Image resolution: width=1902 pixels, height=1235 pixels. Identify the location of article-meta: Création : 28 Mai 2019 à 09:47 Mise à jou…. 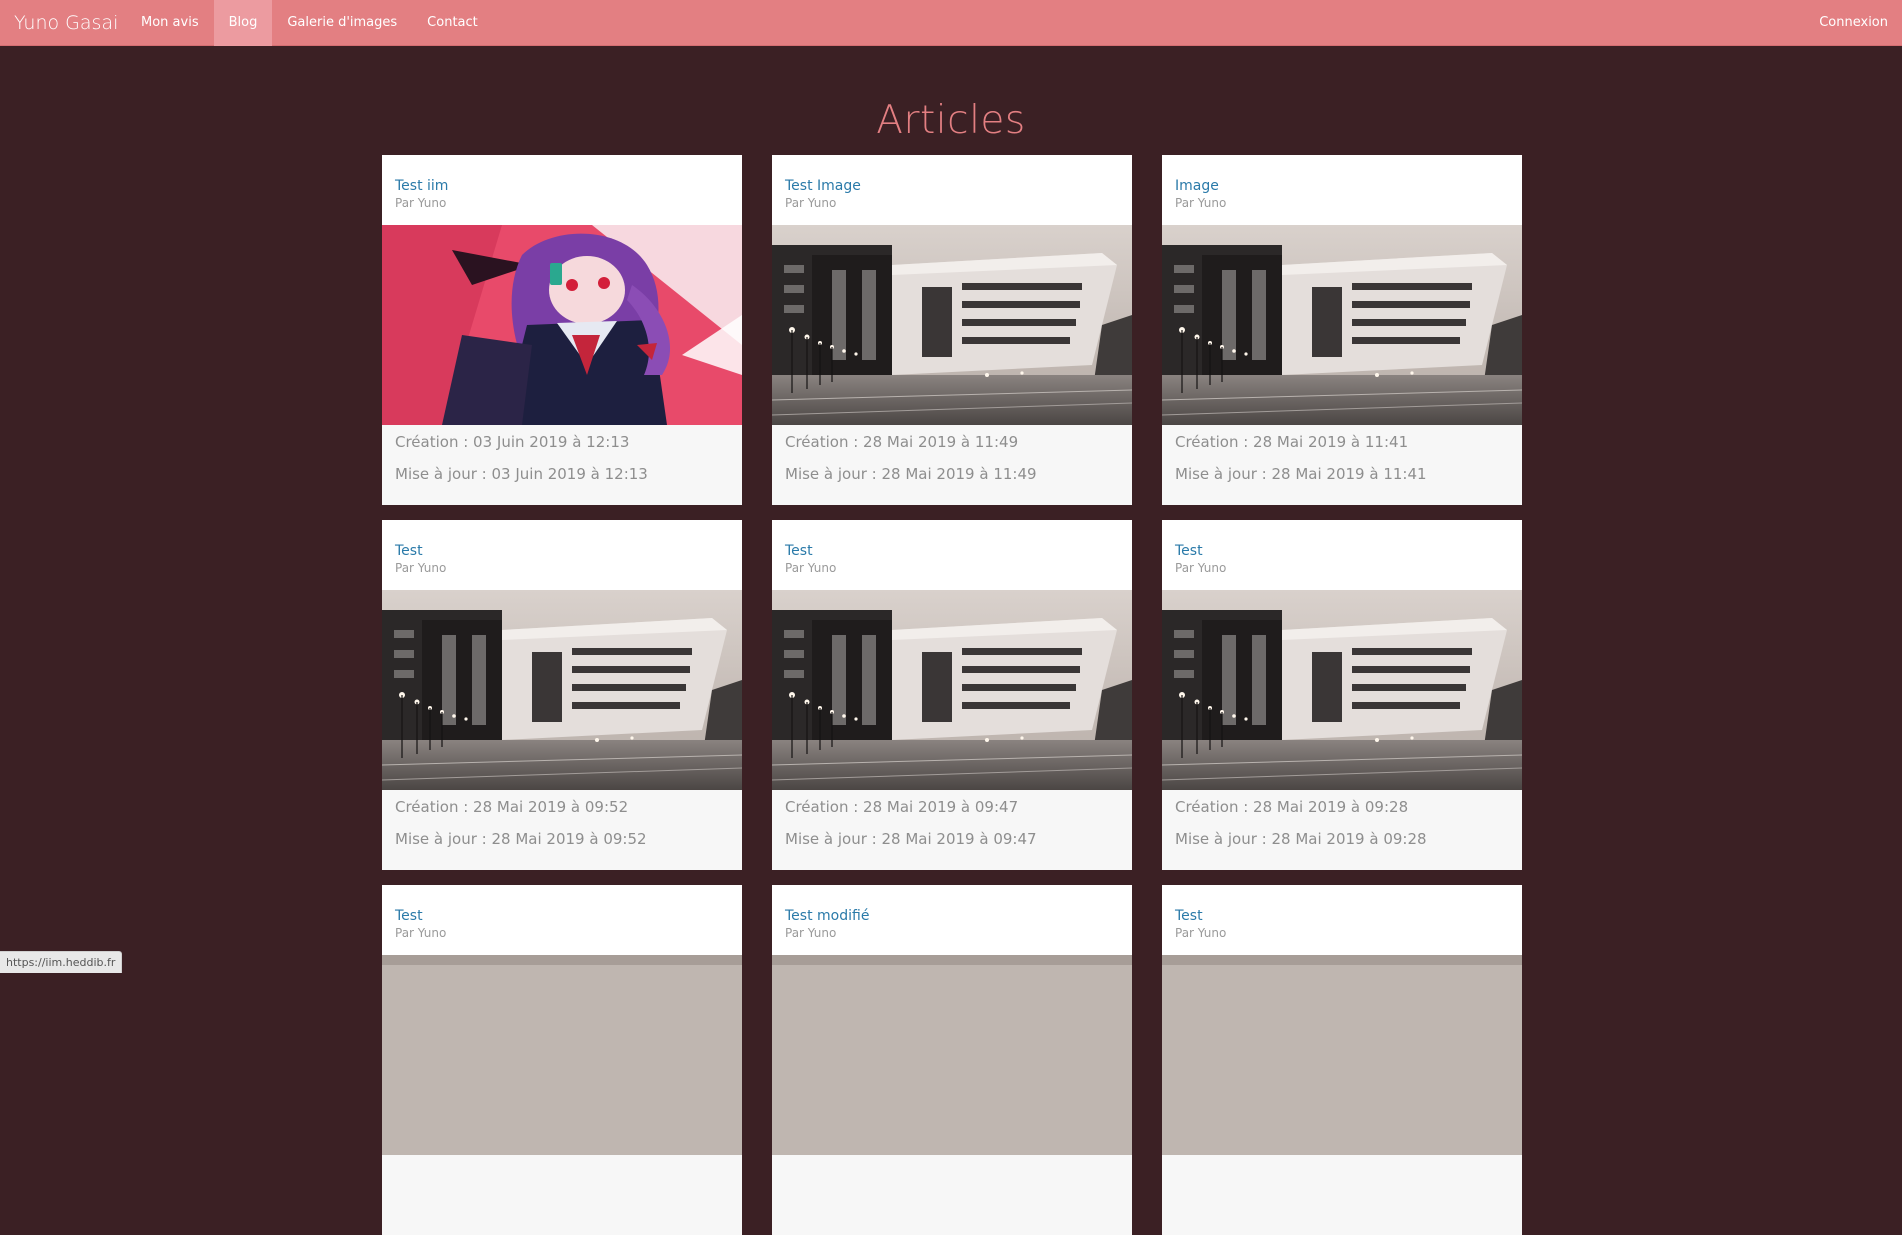
(952, 819).